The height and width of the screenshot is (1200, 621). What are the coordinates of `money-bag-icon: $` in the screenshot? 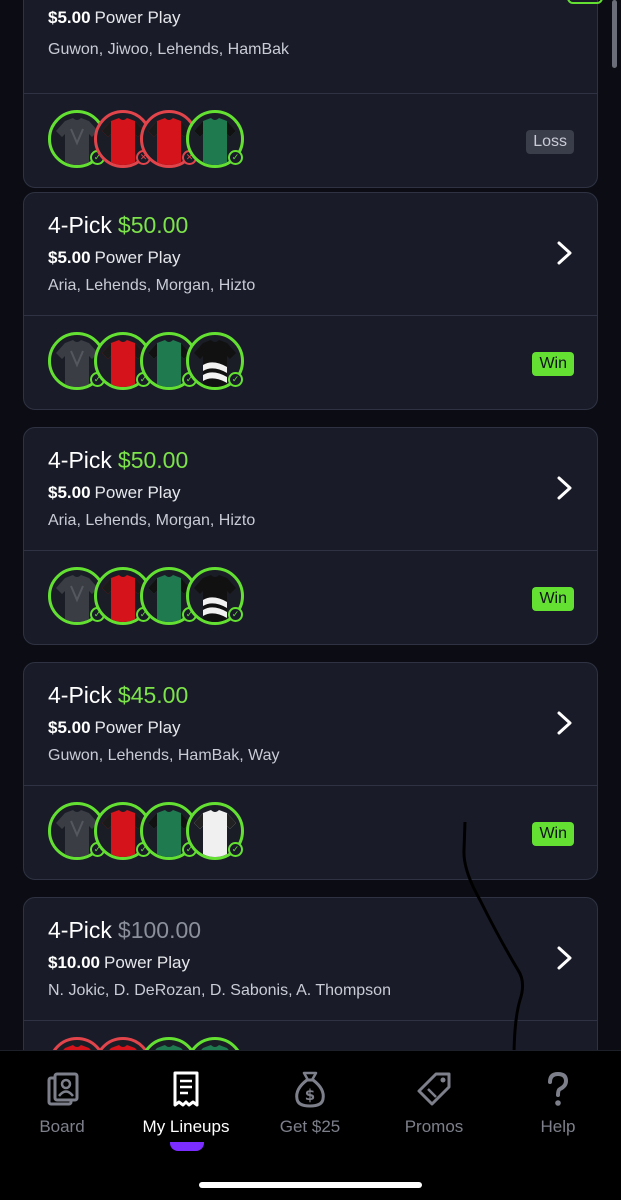 It's located at (310, 1089).